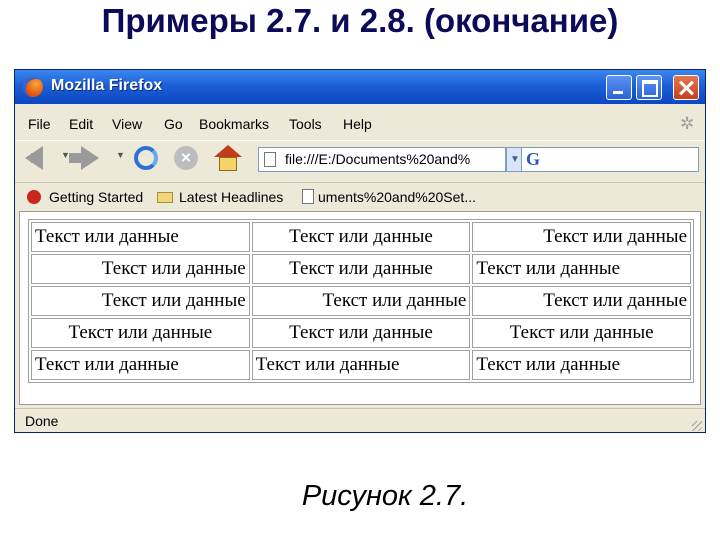 This screenshot has height=540, width=720. What do you see at coordinates (81, 124) in the screenshot?
I see `menu-edit: Edit` at bounding box center [81, 124].